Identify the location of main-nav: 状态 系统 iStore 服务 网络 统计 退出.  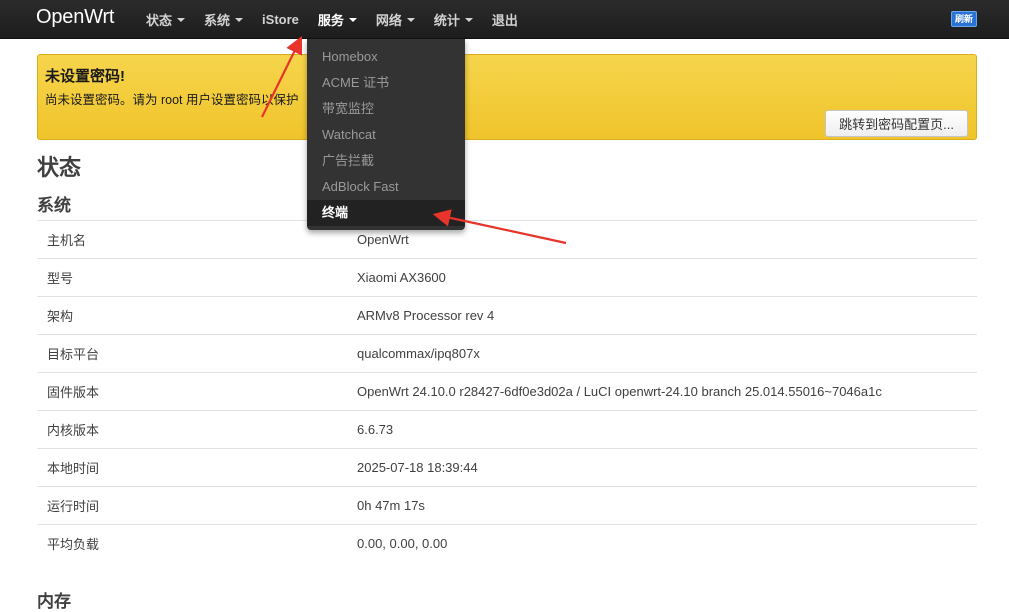
(341, 19).